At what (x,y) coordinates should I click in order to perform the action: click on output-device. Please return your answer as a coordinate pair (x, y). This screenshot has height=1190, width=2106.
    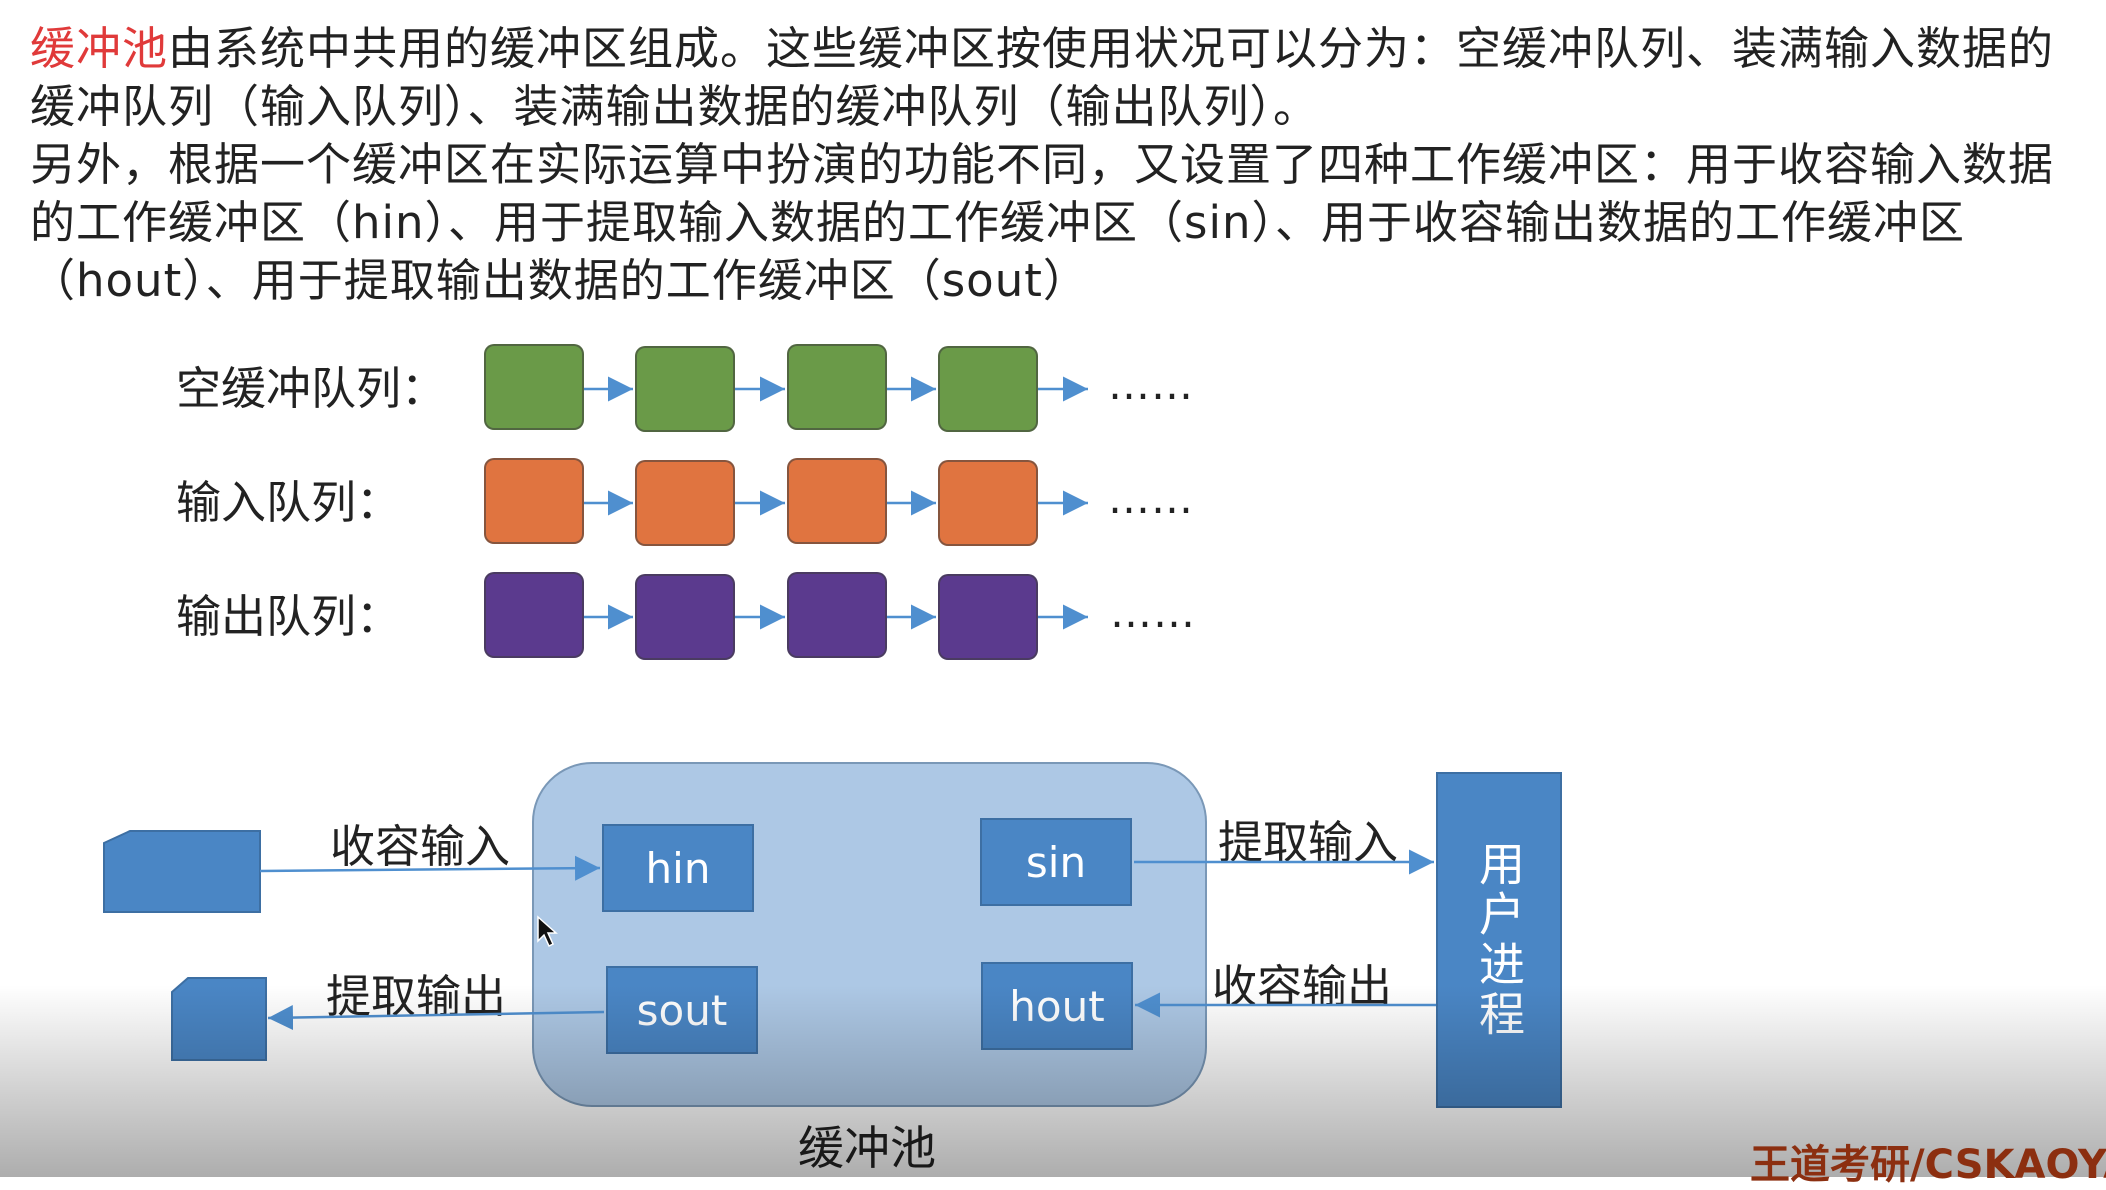
    Looking at the image, I should click on (219, 1019).